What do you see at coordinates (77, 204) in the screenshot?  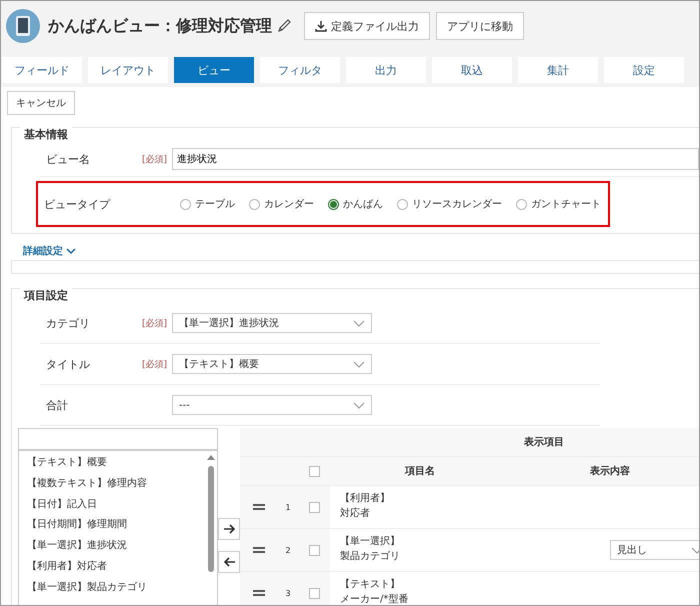 I see `field-label: ビュータイプ` at bounding box center [77, 204].